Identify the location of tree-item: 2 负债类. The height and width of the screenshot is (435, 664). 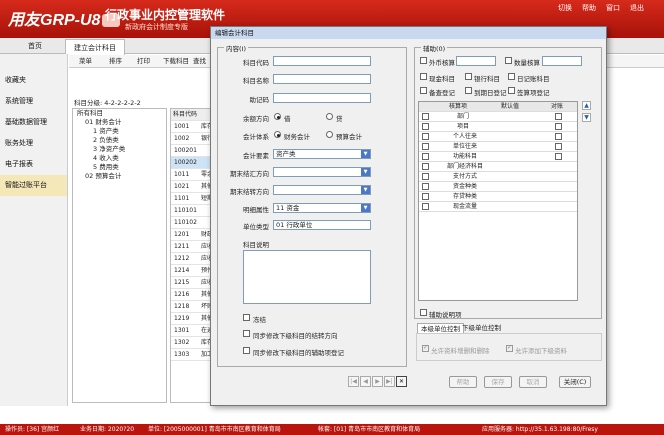
(119, 140).